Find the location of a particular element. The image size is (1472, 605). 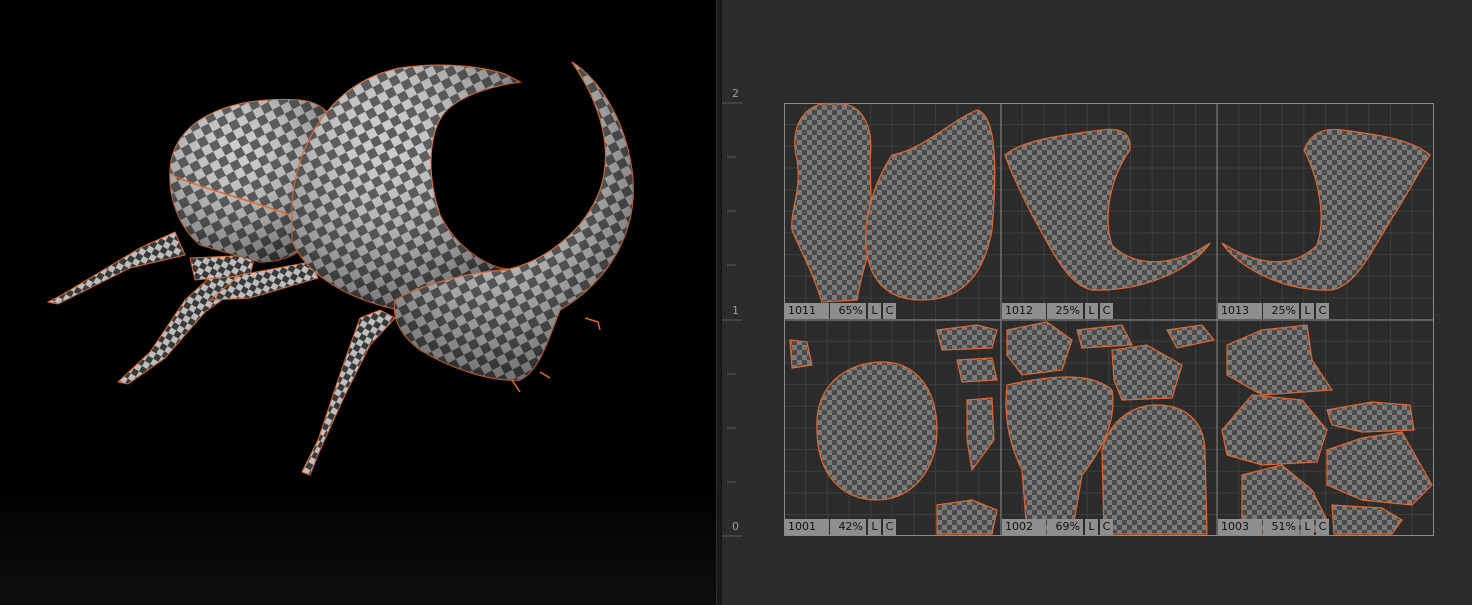

tile-udim: 1012 is located at coordinates (1024, 311).